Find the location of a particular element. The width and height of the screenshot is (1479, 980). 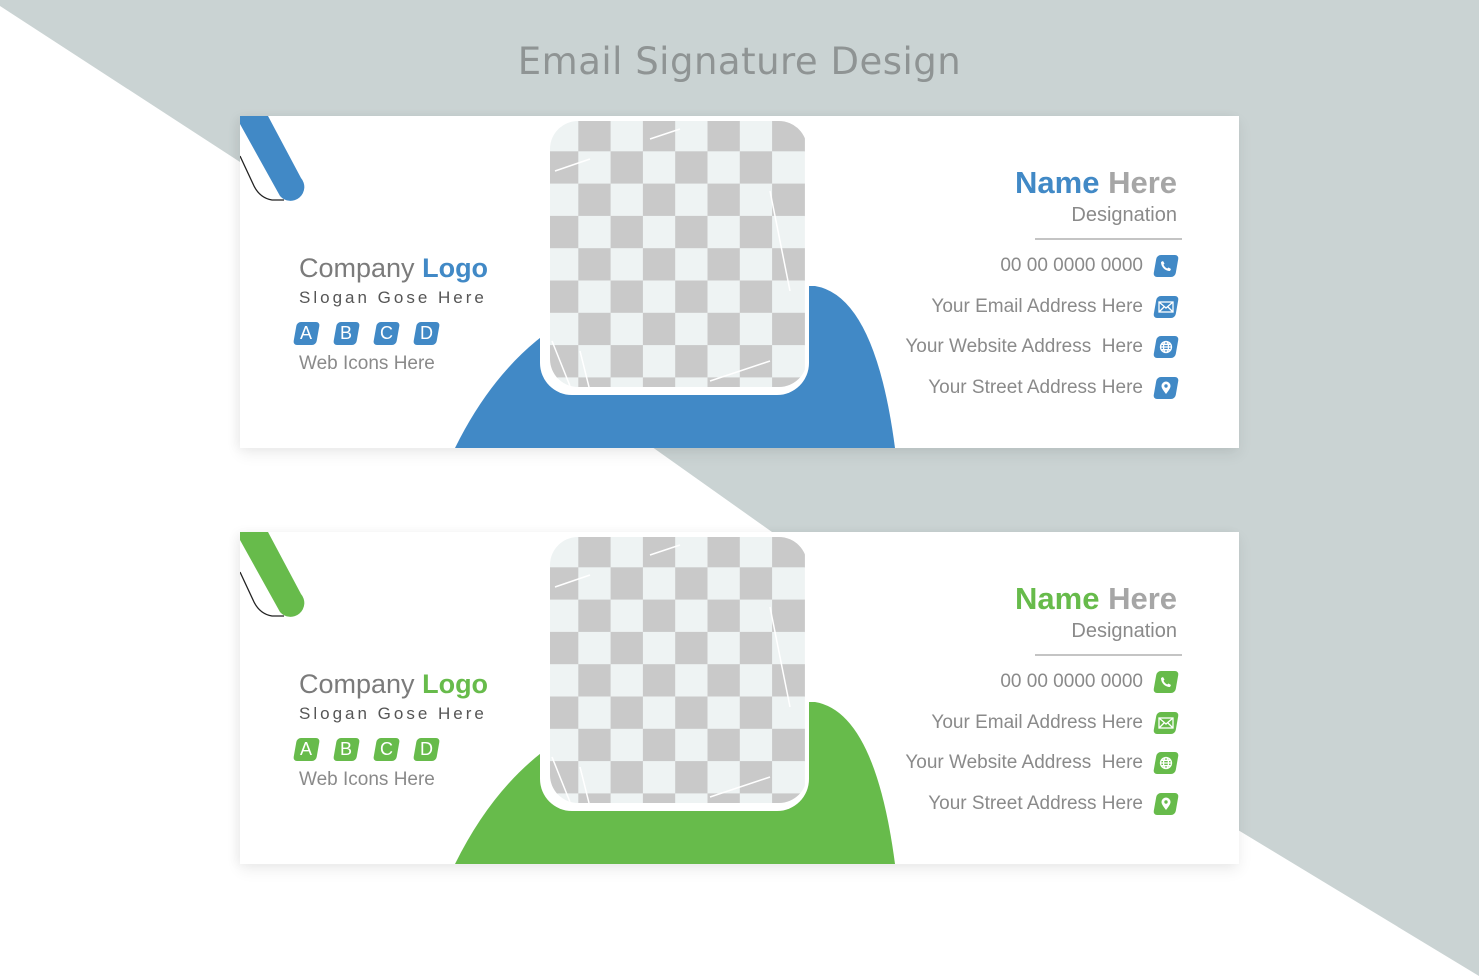

web-icon-badges: A B C D is located at coordinates (425, 333).